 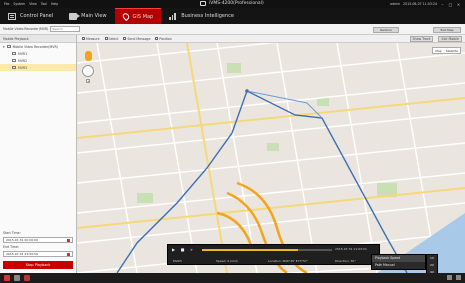 I want to click on send-message-tool: Send Message, so click(x=136, y=39).